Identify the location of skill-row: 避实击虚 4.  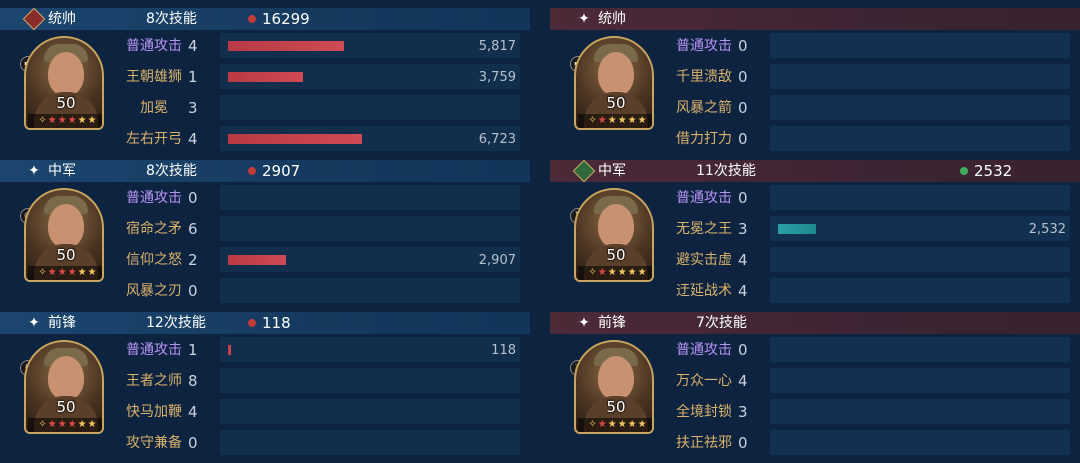
(868, 260).